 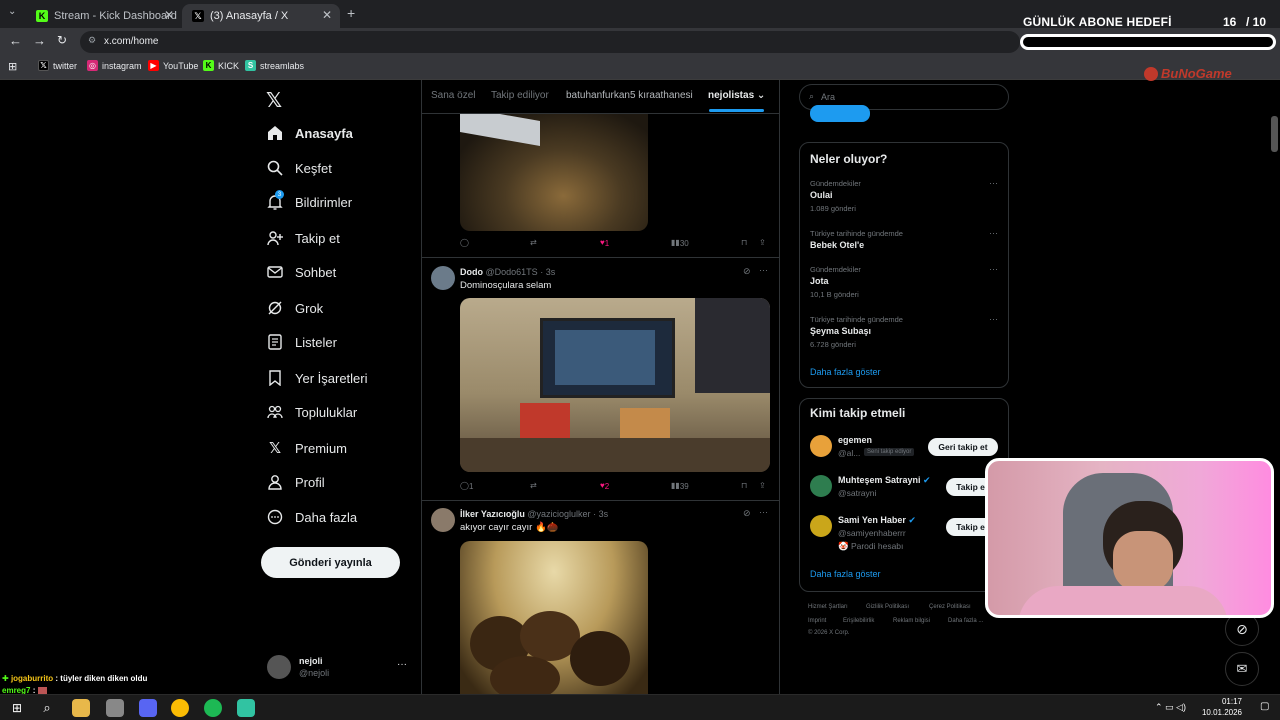 I want to click on reply-icon: ◯, so click(x=464, y=242).